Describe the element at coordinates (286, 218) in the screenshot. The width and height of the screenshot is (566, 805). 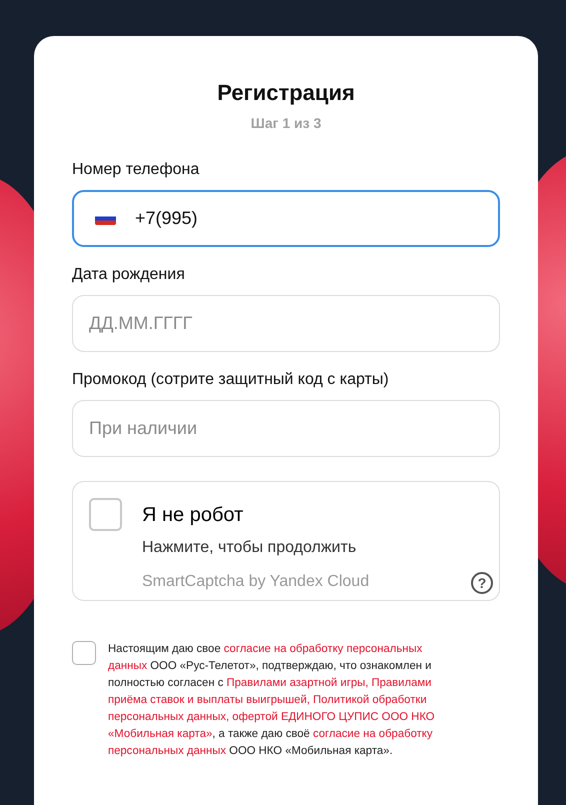
I see `phone-field: +7(995)` at that location.